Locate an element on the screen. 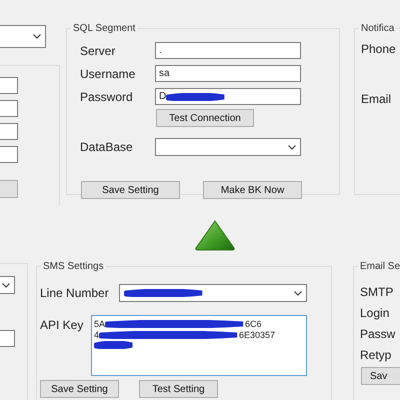  group-title: SMS Settings is located at coordinates (73, 266).